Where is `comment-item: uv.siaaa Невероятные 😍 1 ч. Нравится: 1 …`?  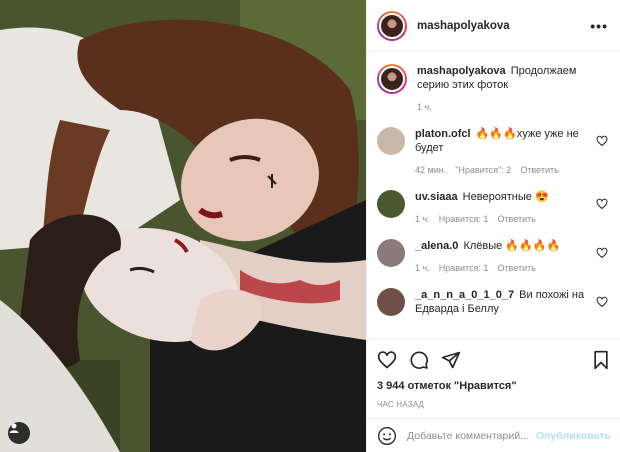
comment-item: uv.siaaa Невероятные 😍 1 ч. Нравится: 1 … is located at coordinates (492, 208).